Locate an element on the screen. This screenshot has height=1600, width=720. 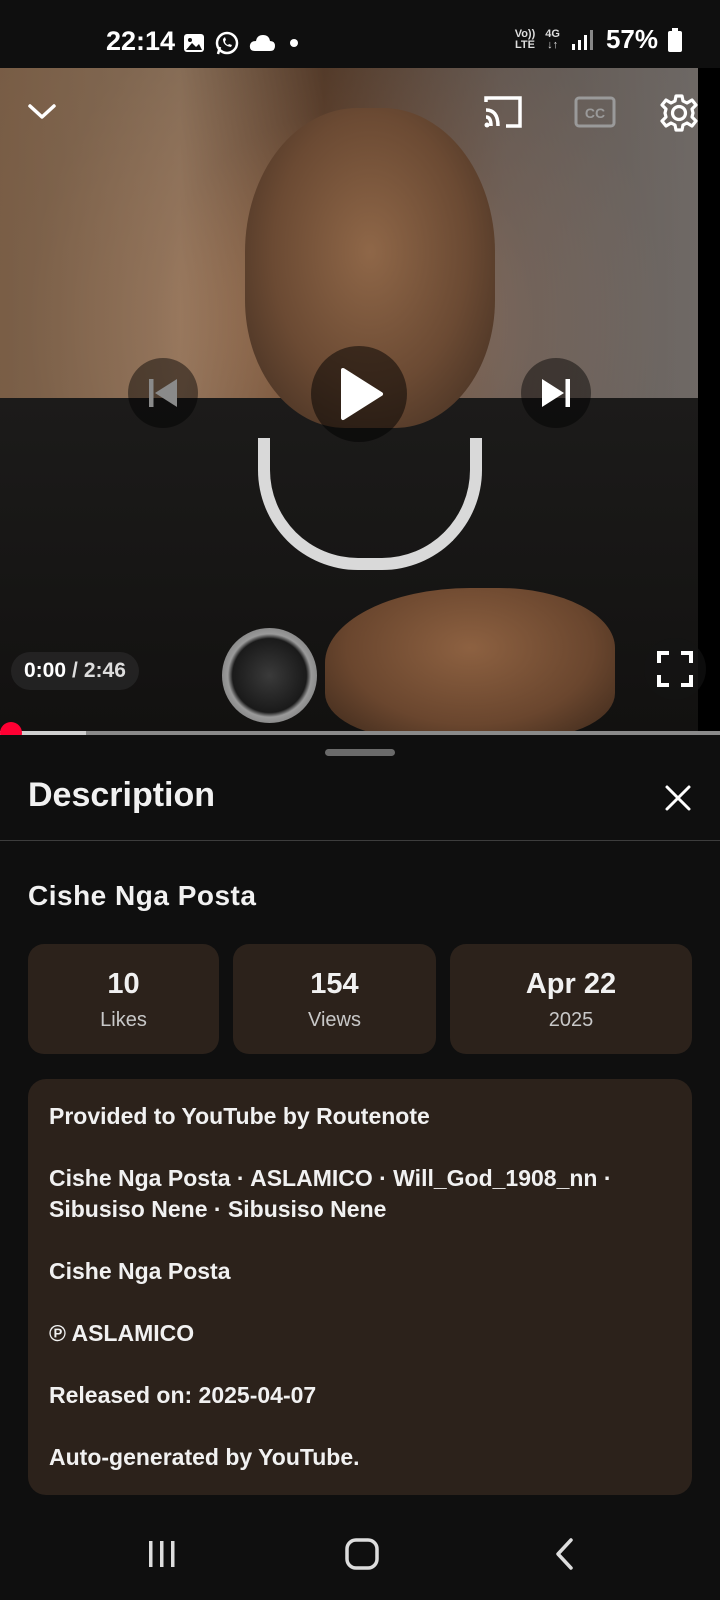
previous-icon is located at coordinates (163, 393).